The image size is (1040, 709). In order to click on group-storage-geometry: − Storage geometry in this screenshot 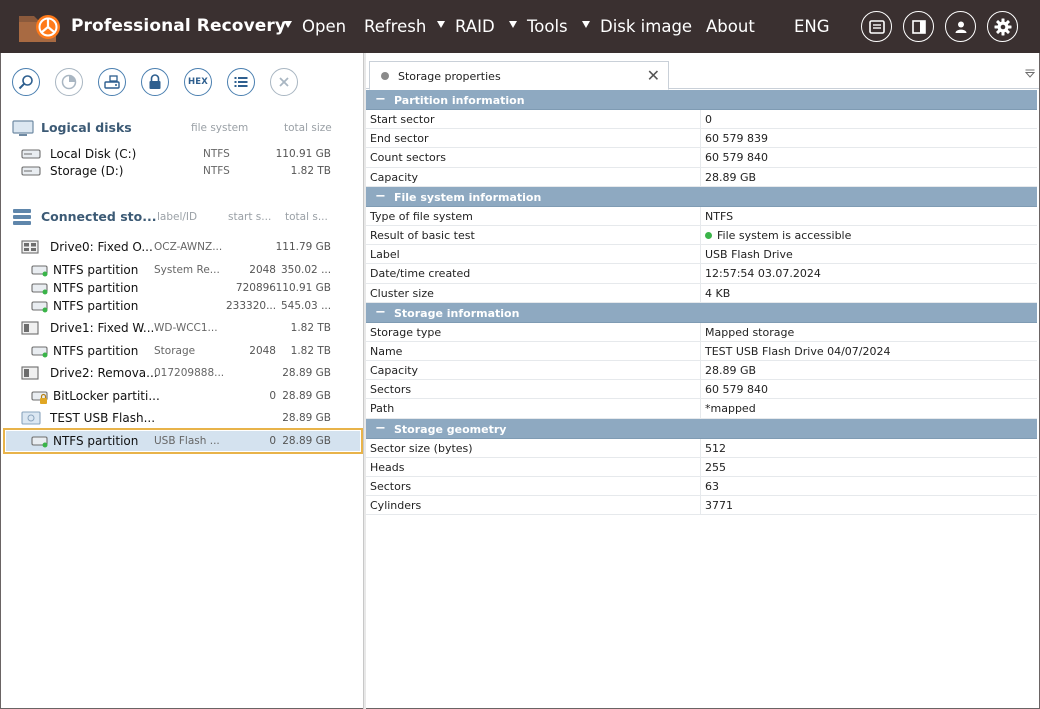, I will do `click(701, 428)`.